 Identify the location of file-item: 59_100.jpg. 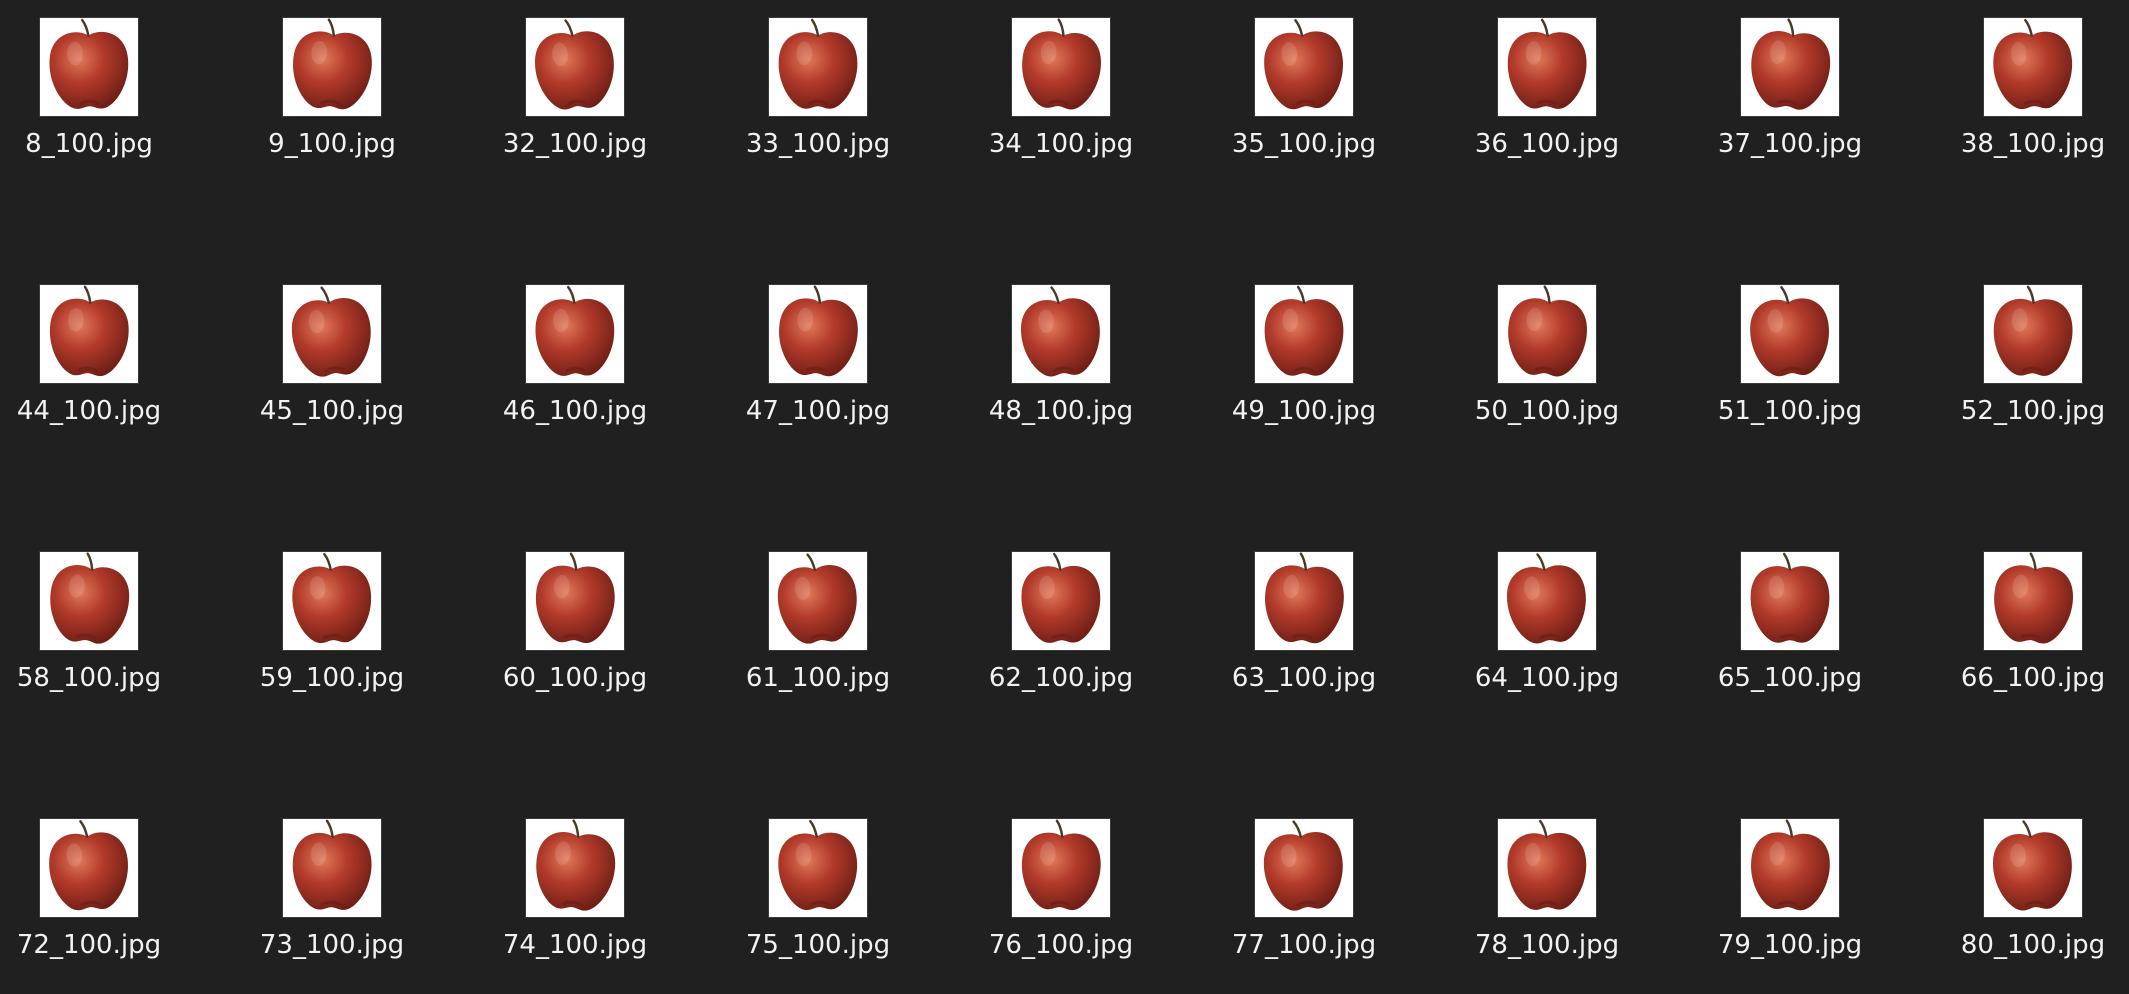
(332, 641).